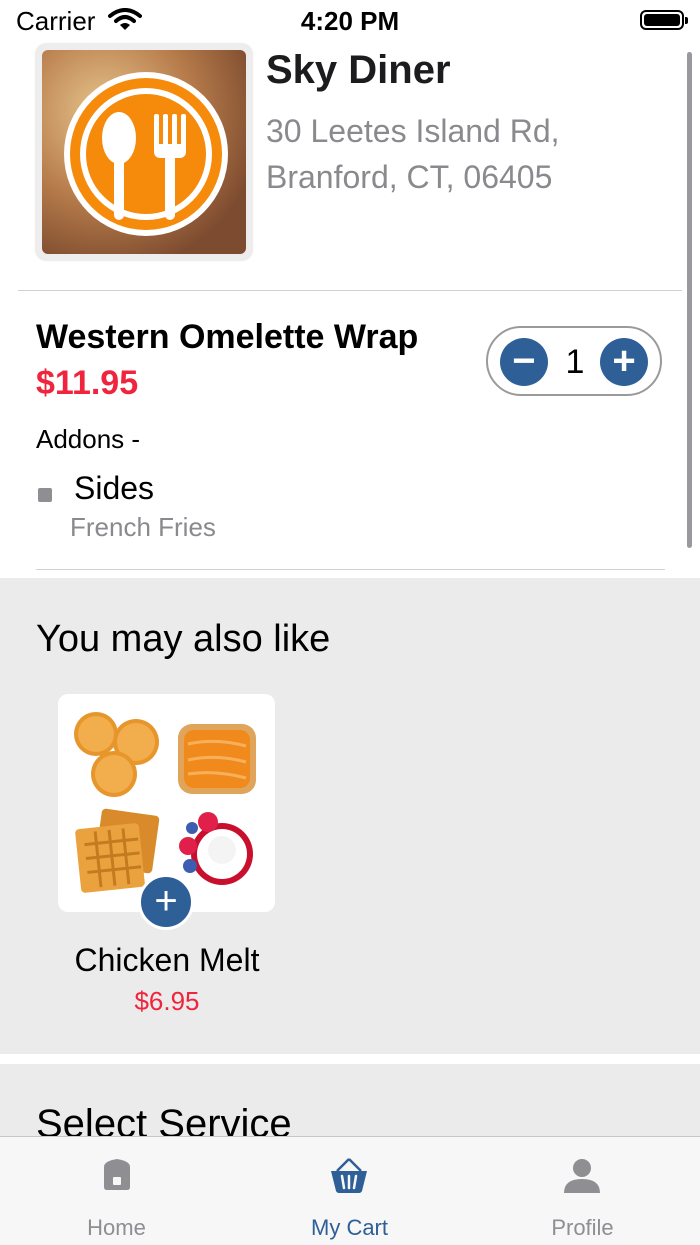  I want to click on addon-group-label: Sides, so click(114, 488).